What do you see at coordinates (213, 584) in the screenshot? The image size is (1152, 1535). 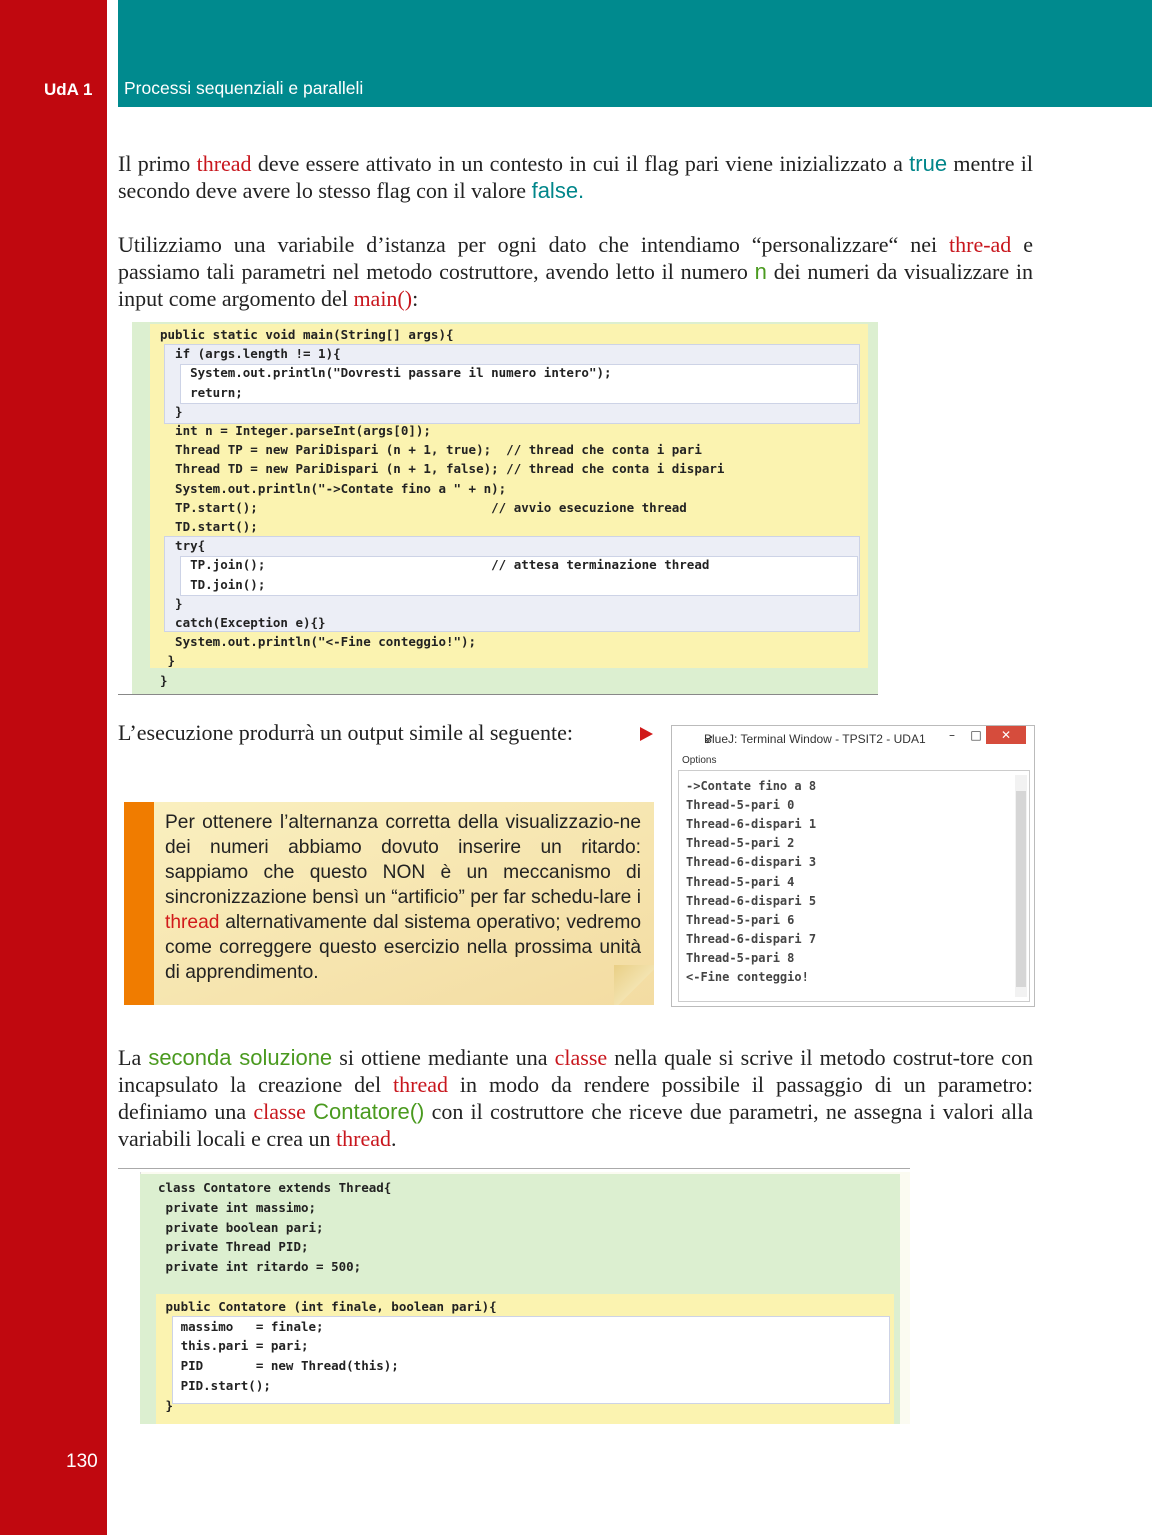 I see `code-line: TD.join();` at bounding box center [213, 584].